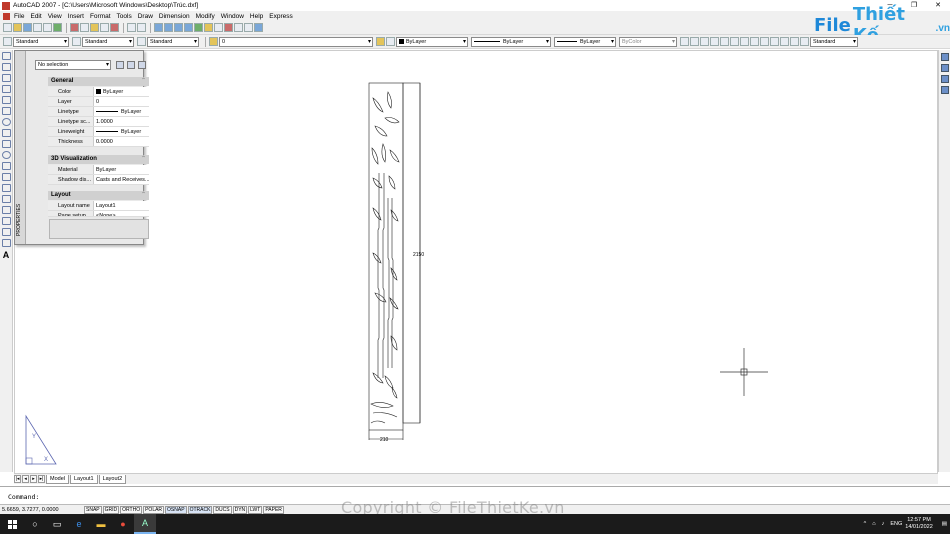 The width and height of the screenshot is (950, 534). I want to click on section-layout: Layout ⌃, so click(98, 195).